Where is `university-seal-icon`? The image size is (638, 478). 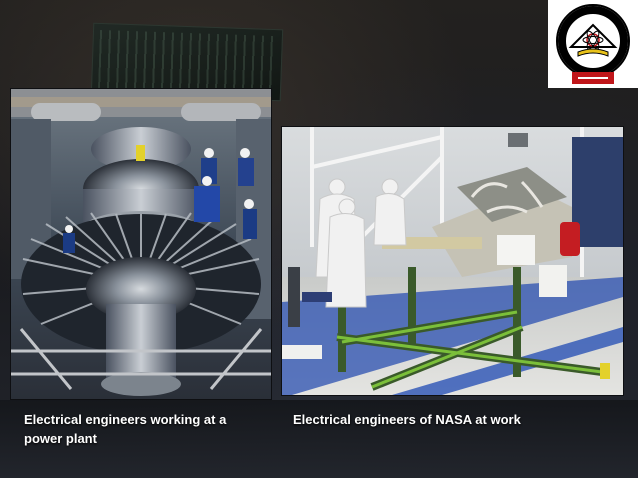
university-seal-icon is located at coordinates (593, 44).